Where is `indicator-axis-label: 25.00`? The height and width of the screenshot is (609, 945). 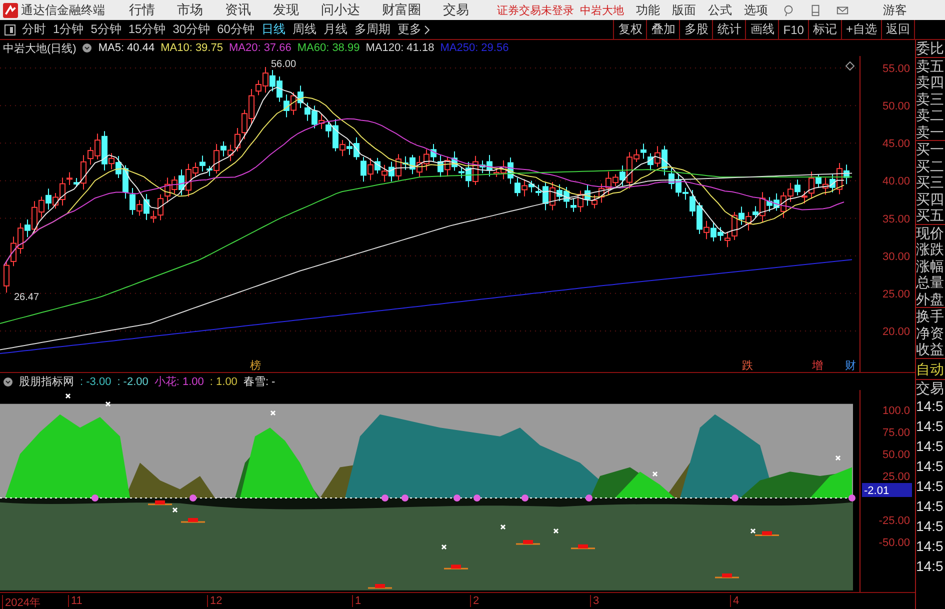 indicator-axis-label: 25.00 is located at coordinates (896, 477).